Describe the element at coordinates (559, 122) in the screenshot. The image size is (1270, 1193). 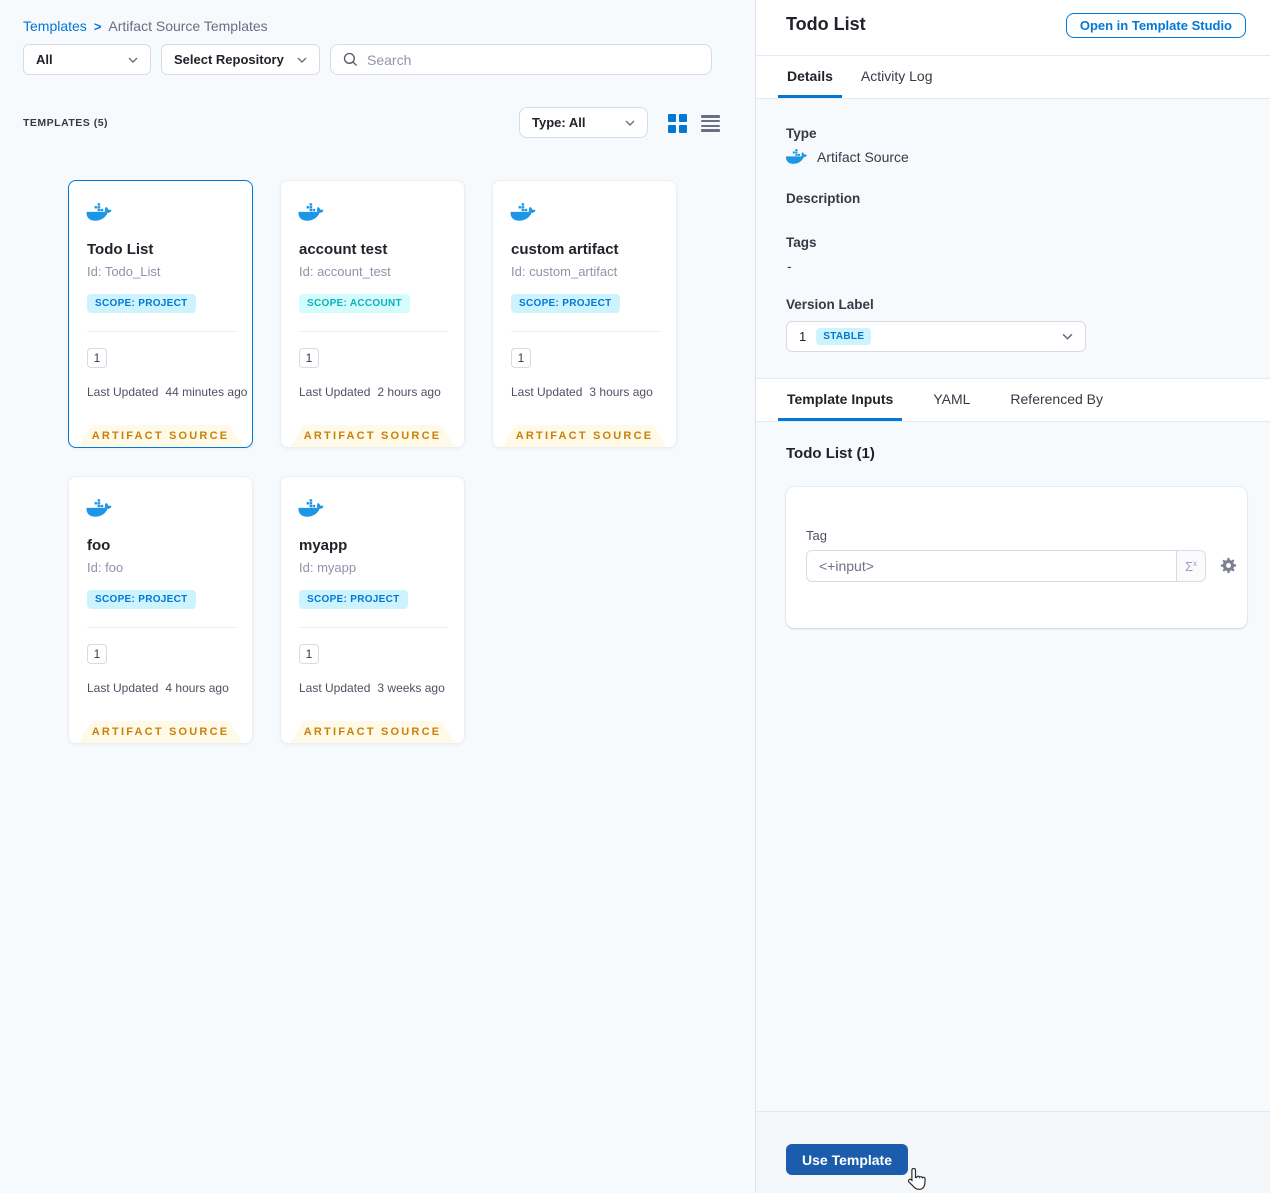
I see `type-filter-value: Type: All` at that location.